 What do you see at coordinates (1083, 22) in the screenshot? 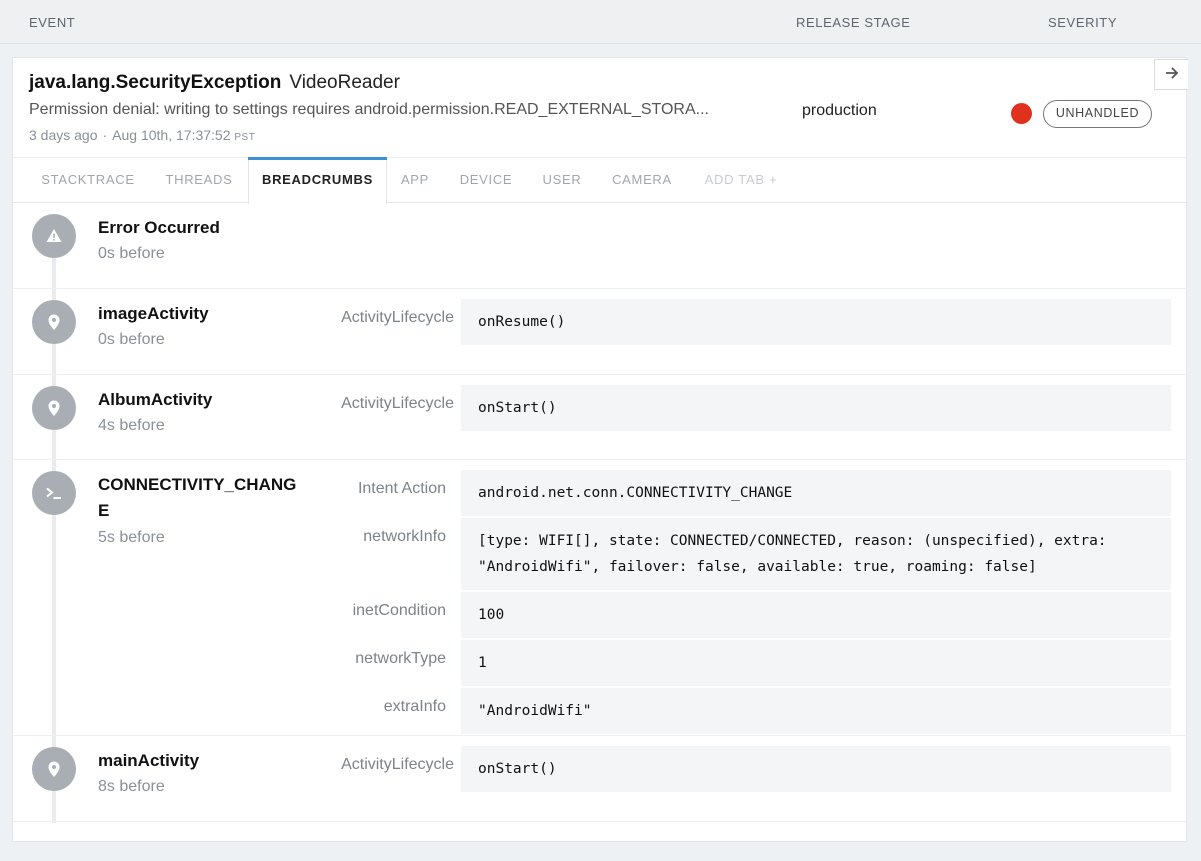
I see `column-header-severity: SEVERITY` at bounding box center [1083, 22].